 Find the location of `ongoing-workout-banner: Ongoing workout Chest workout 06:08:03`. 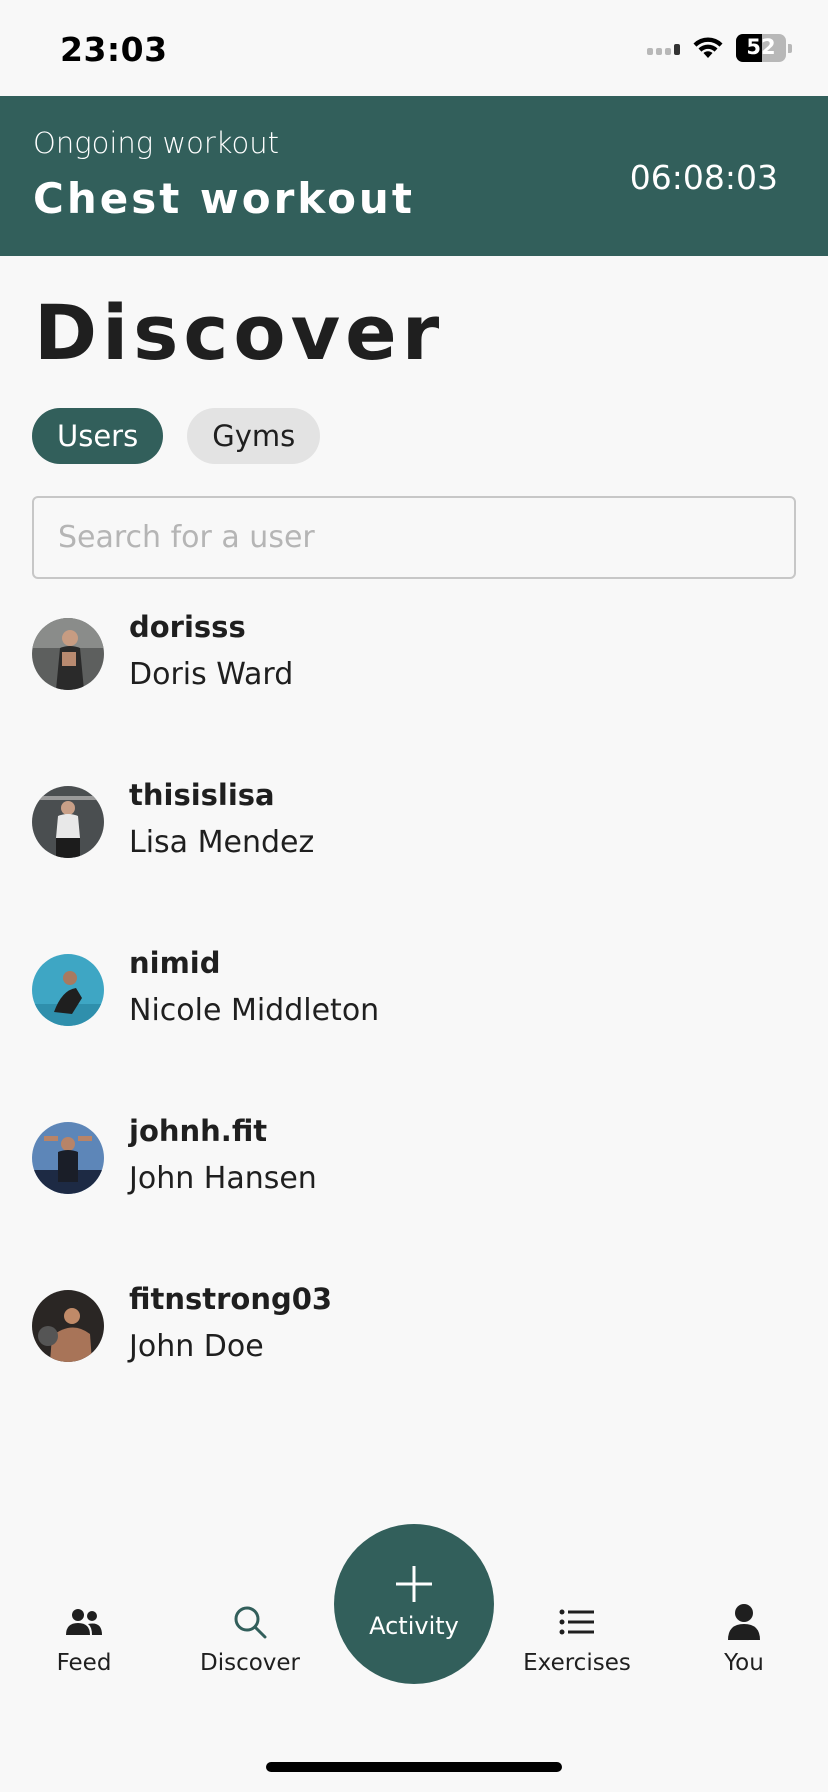

ongoing-workout-banner: Ongoing workout Chest workout 06:08:03 is located at coordinates (414, 176).